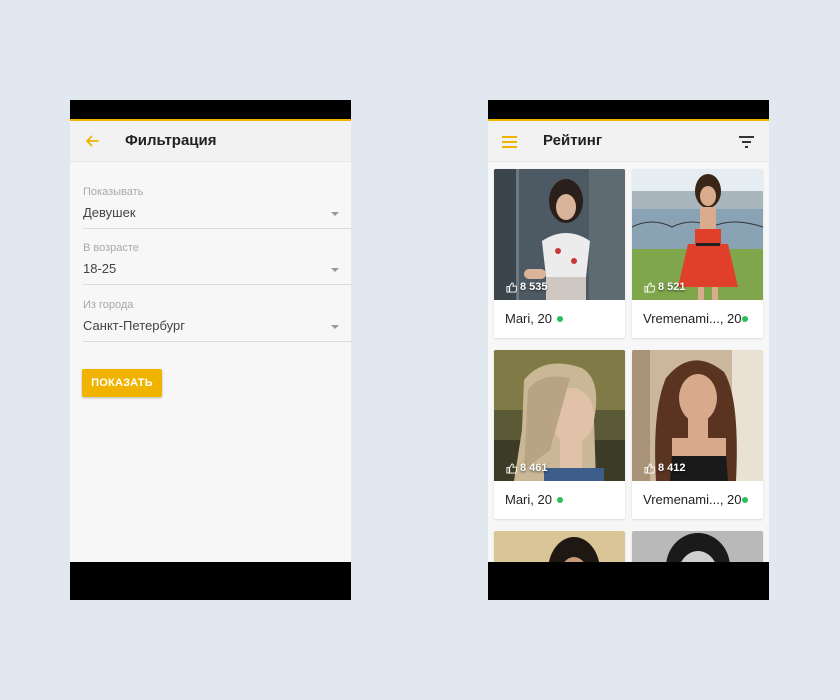 This screenshot has width=840, height=700. I want to click on profile-photo: 8 535, so click(559, 234).